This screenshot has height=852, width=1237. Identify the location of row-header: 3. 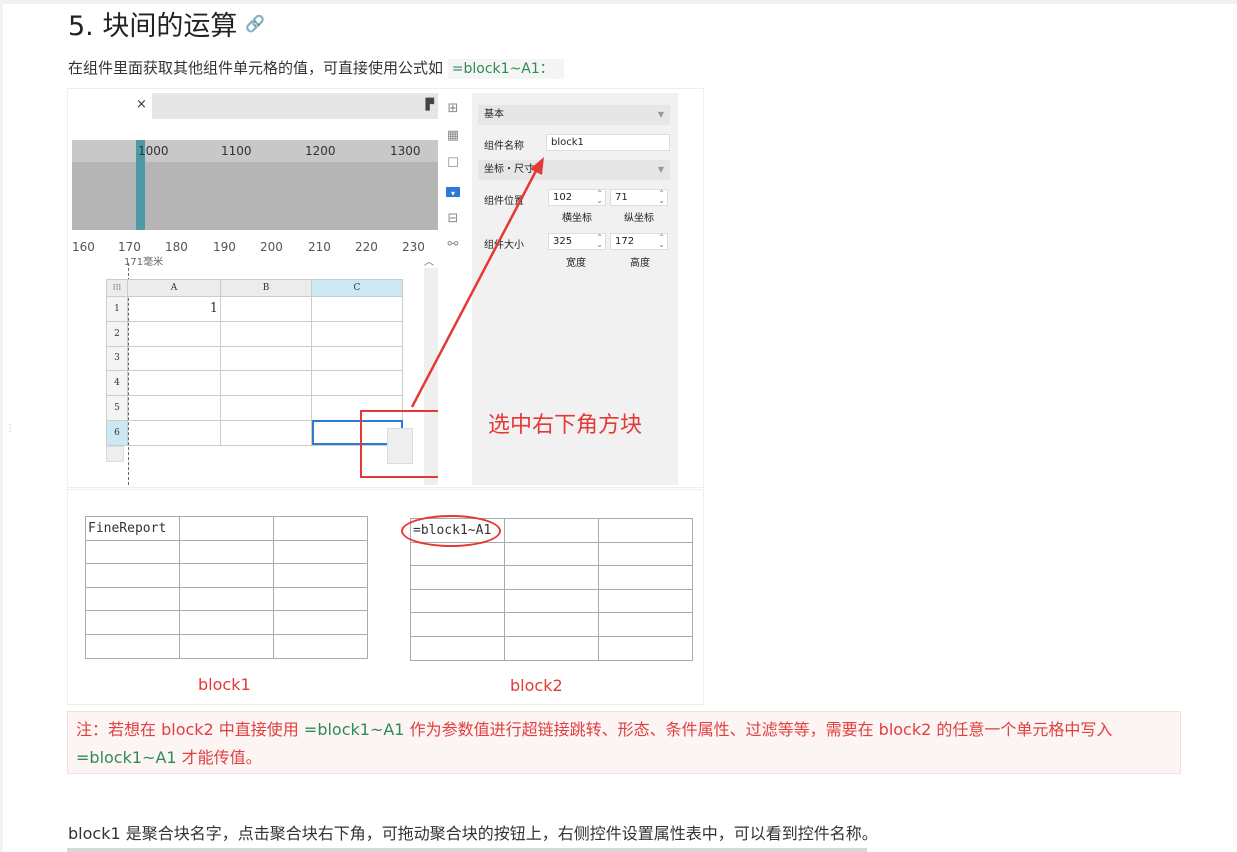
(117, 358).